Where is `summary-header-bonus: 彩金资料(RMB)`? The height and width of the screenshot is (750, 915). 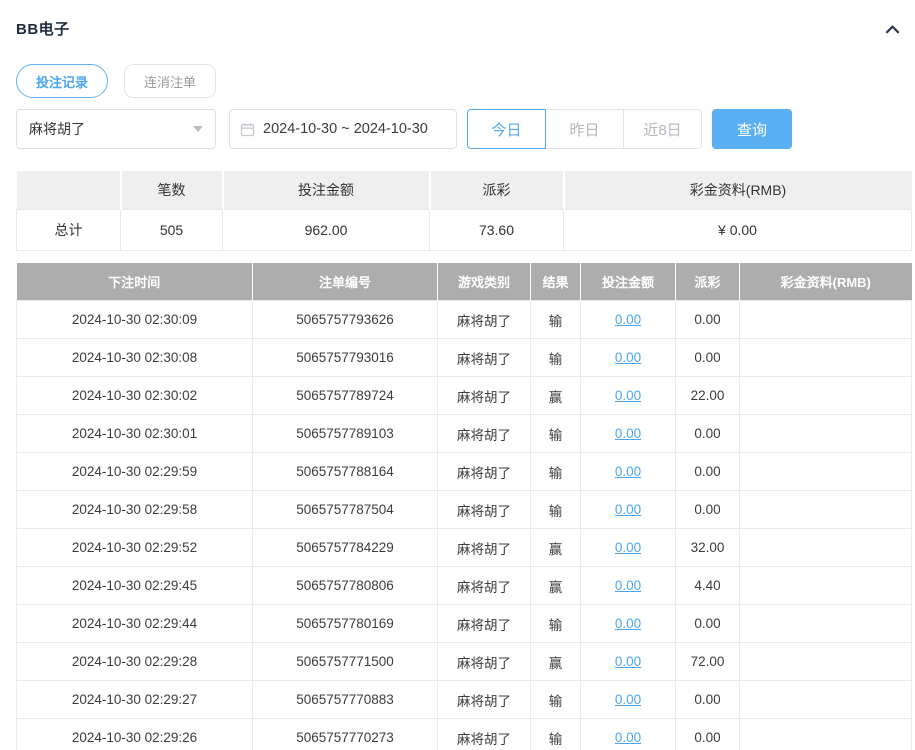
summary-header-bonus: 彩金资料(RMB) is located at coordinates (737, 190).